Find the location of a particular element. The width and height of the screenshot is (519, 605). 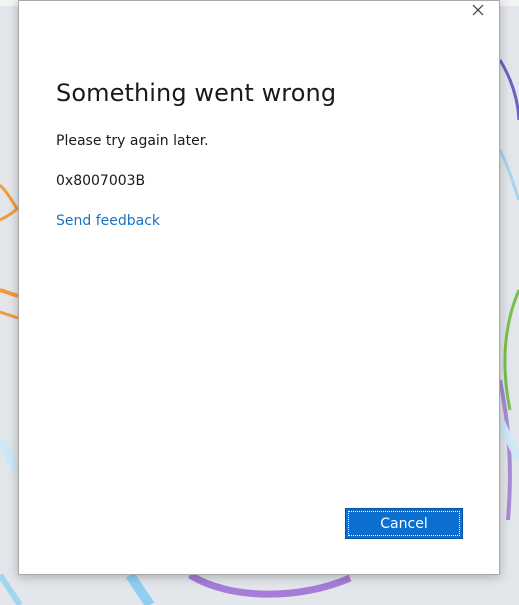

close-icon is located at coordinates (478, 10).